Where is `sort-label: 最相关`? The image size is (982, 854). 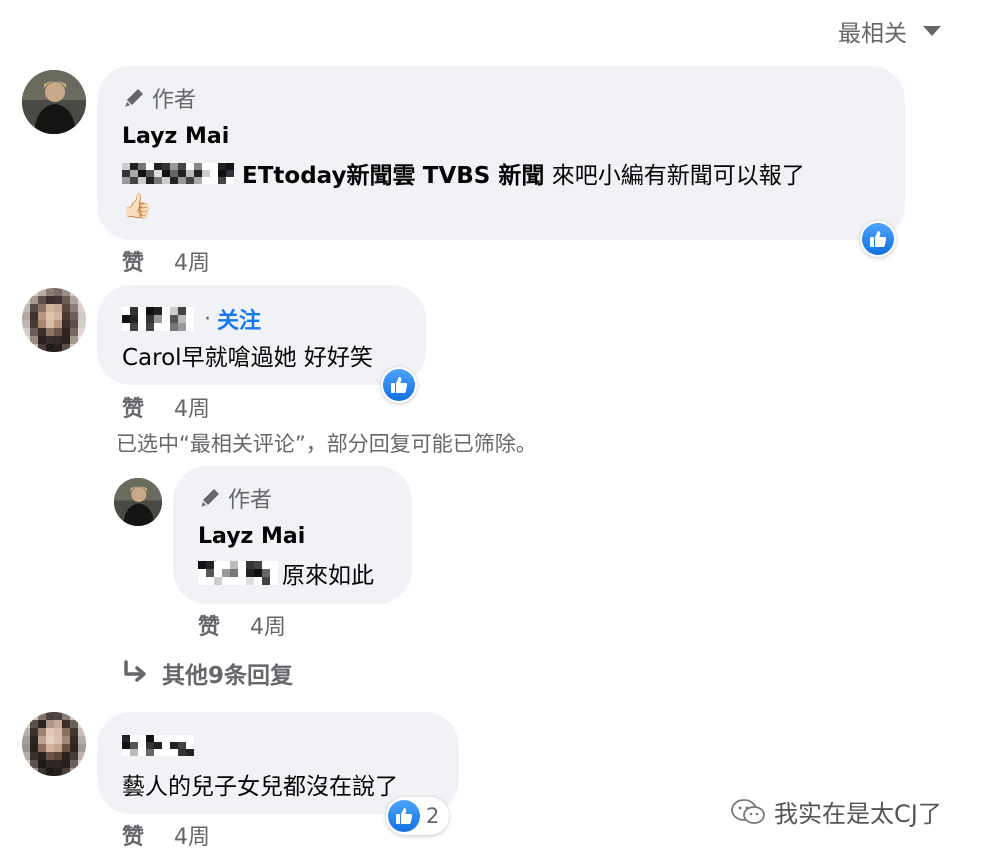 sort-label: 最相关 is located at coordinates (872, 34).